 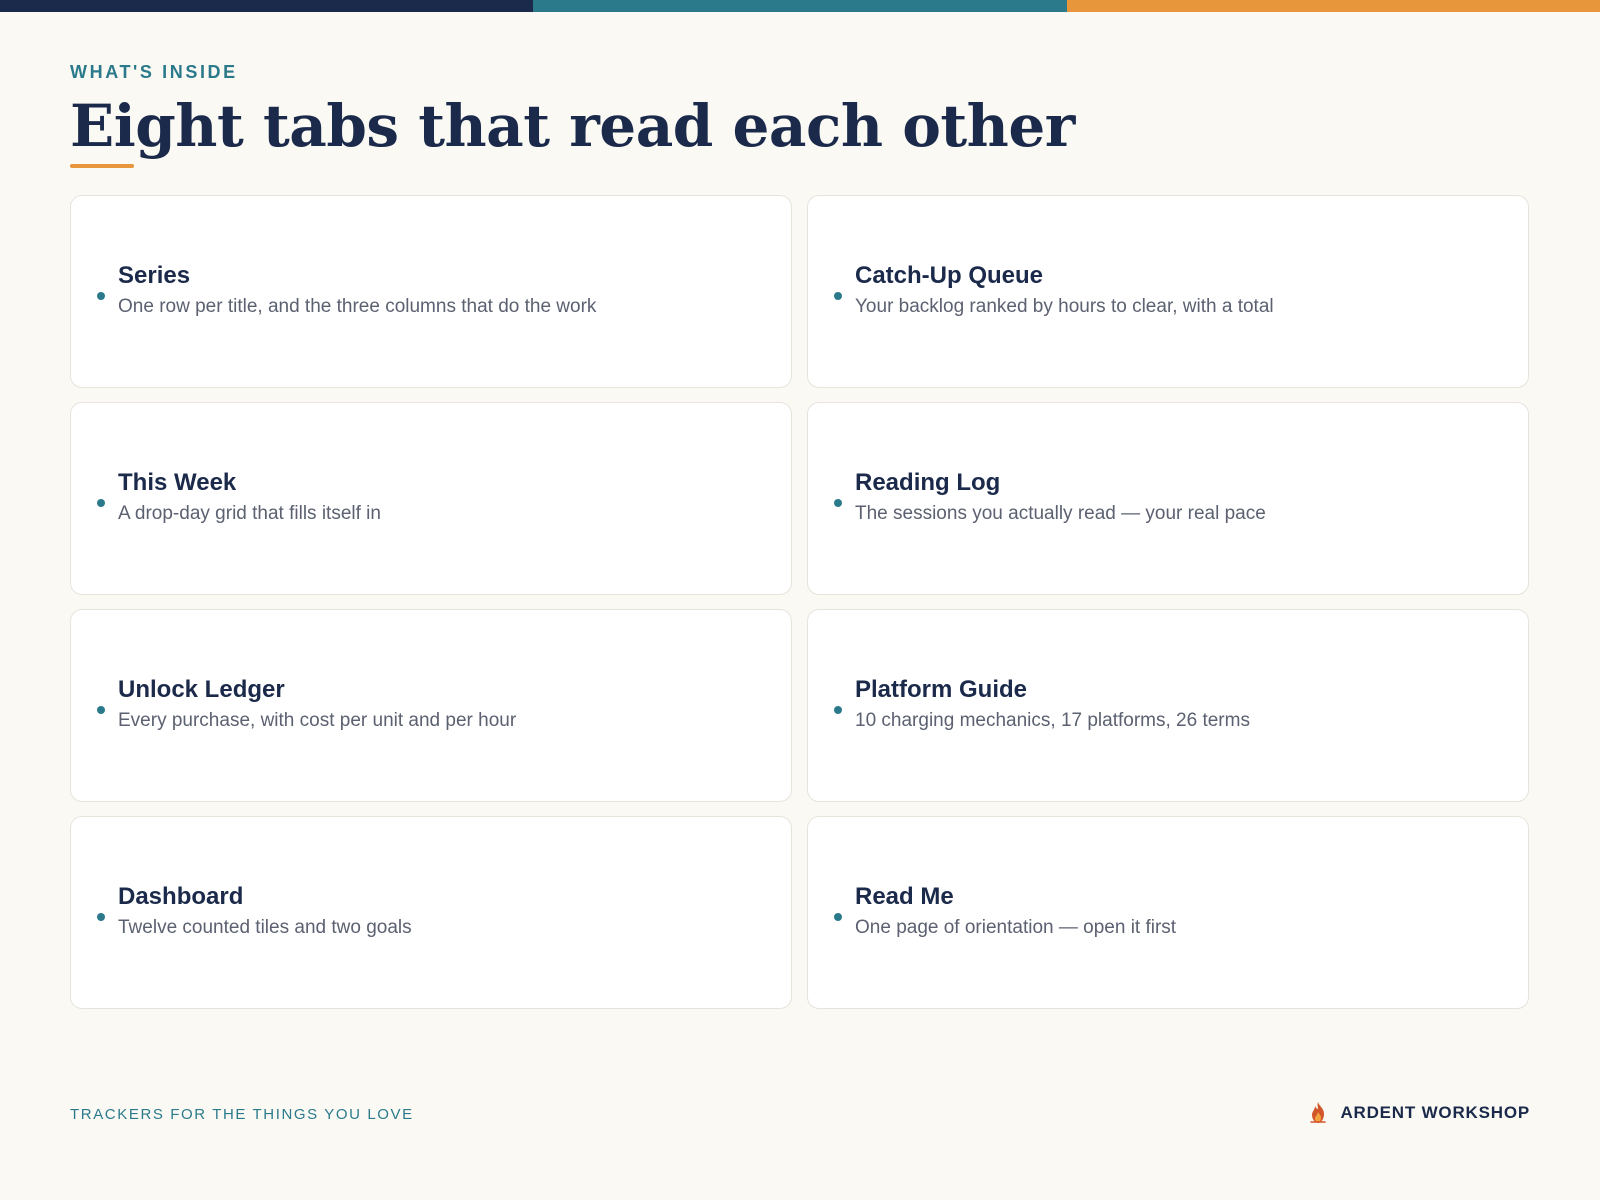 I want to click on top-bar-teal, so click(x=800, y=6).